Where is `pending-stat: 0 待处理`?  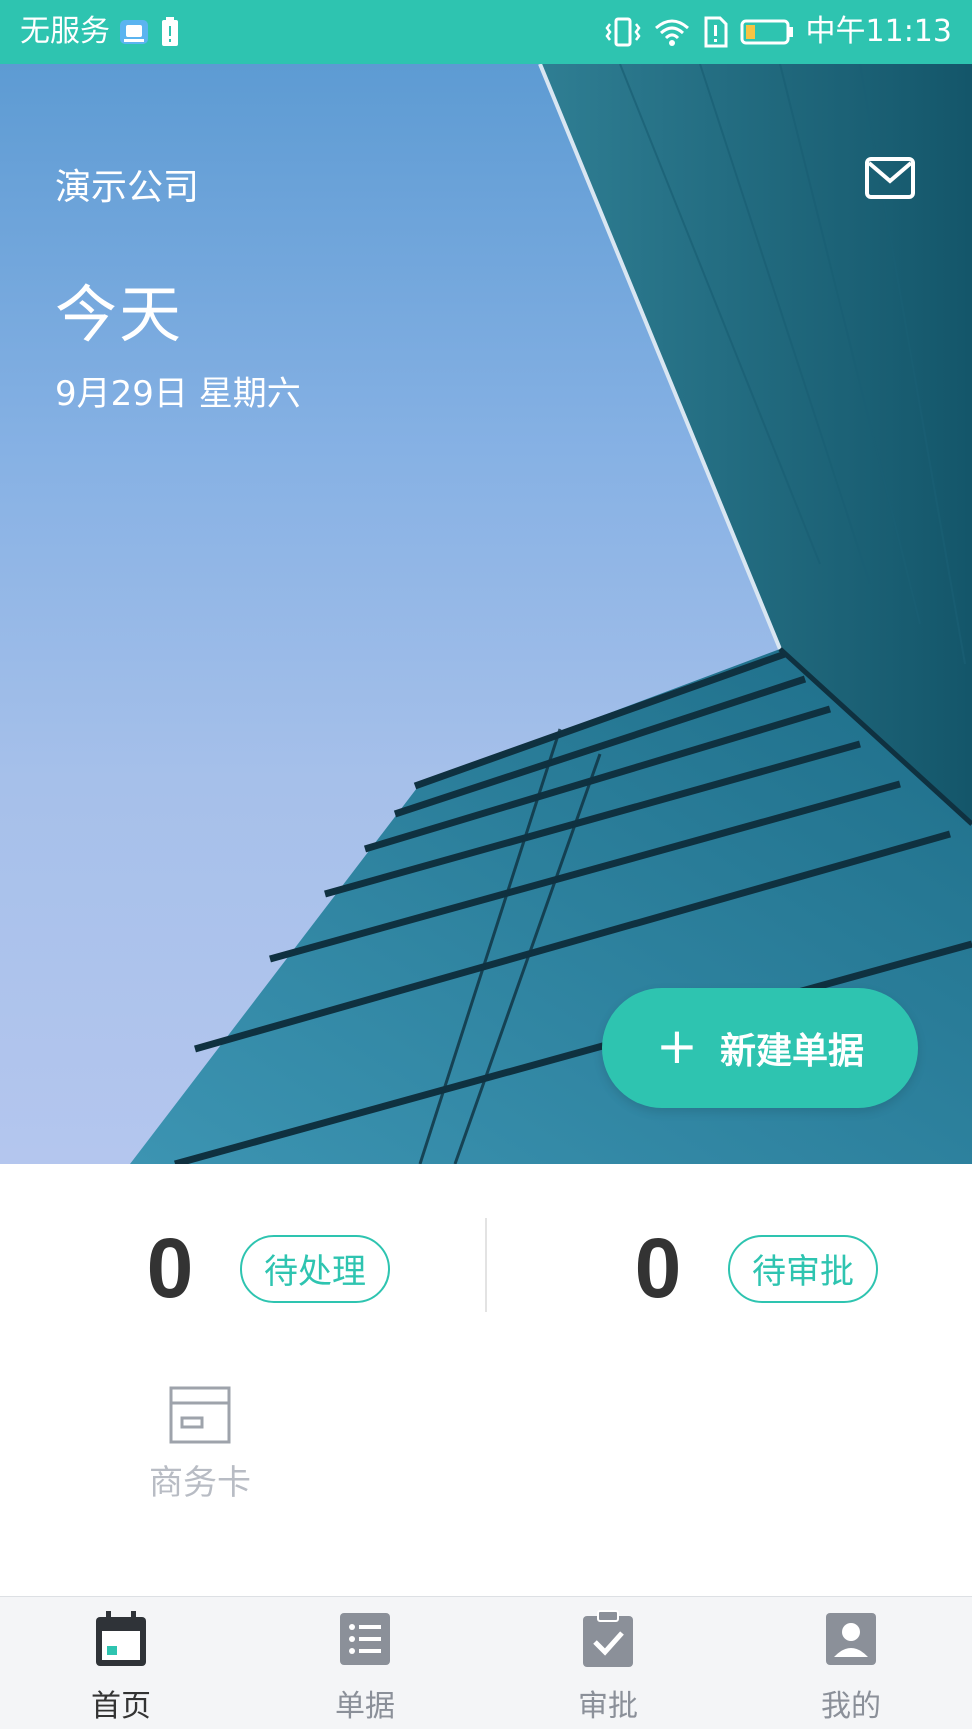 pending-stat: 0 待处理 is located at coordinates (260, 1268).